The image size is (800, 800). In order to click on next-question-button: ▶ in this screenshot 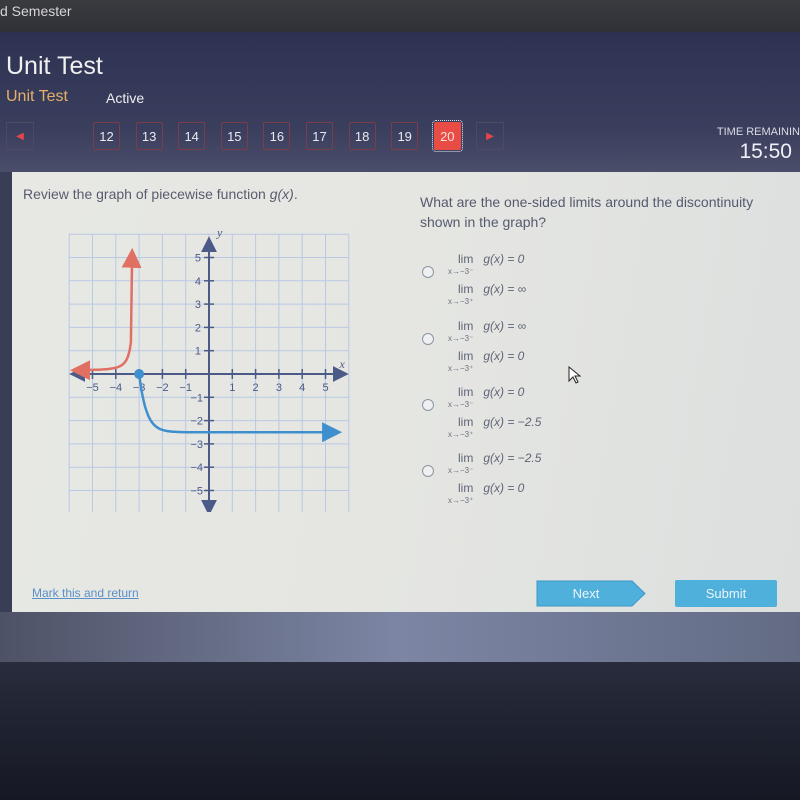, I will do `click(490, 136)`.